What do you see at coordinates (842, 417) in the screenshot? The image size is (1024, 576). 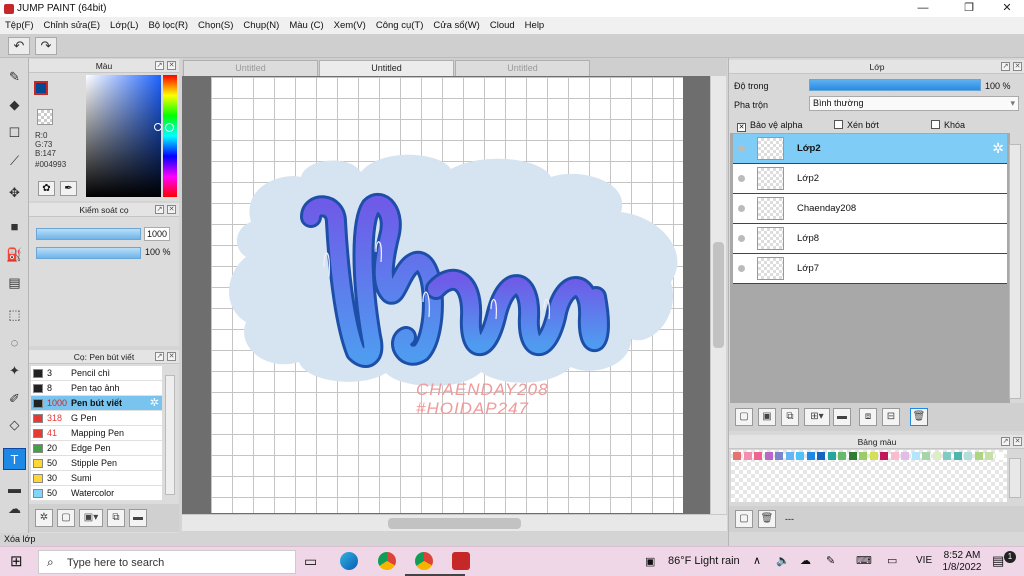 I see `folder-icon: ▬` at bounding box center [842, 417].